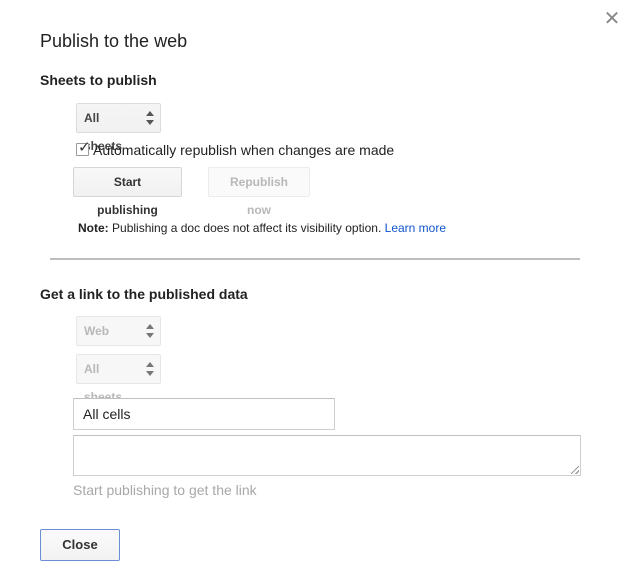  What do you see at coordinates (612, 19) in the screenshot?
I see `close-icon: ✕` at bounding box center [612, 19].